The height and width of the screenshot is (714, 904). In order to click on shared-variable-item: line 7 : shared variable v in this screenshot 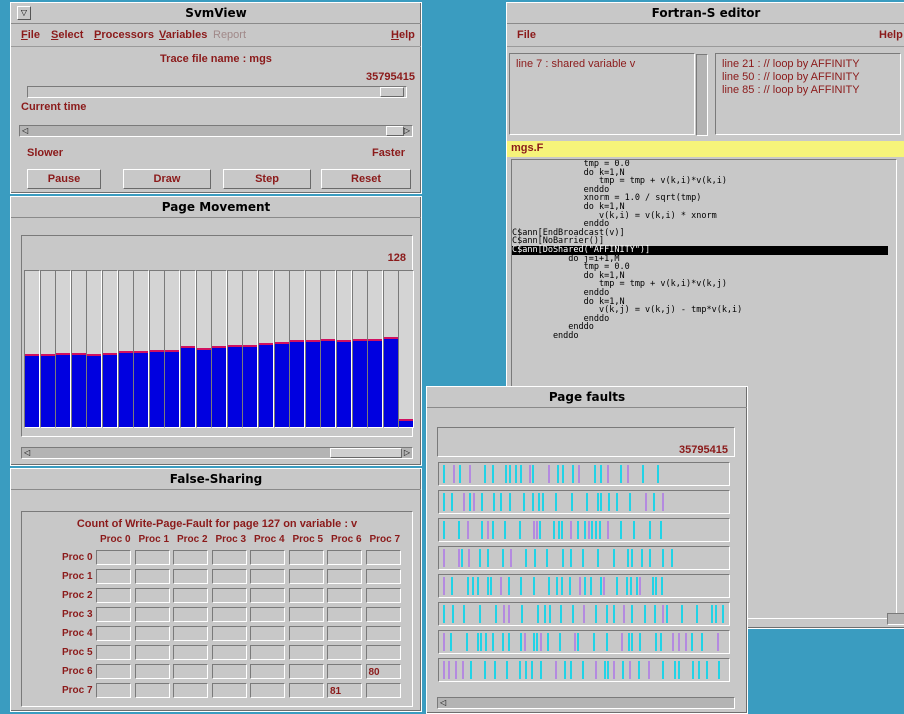, I will do `click(575, 64)`.